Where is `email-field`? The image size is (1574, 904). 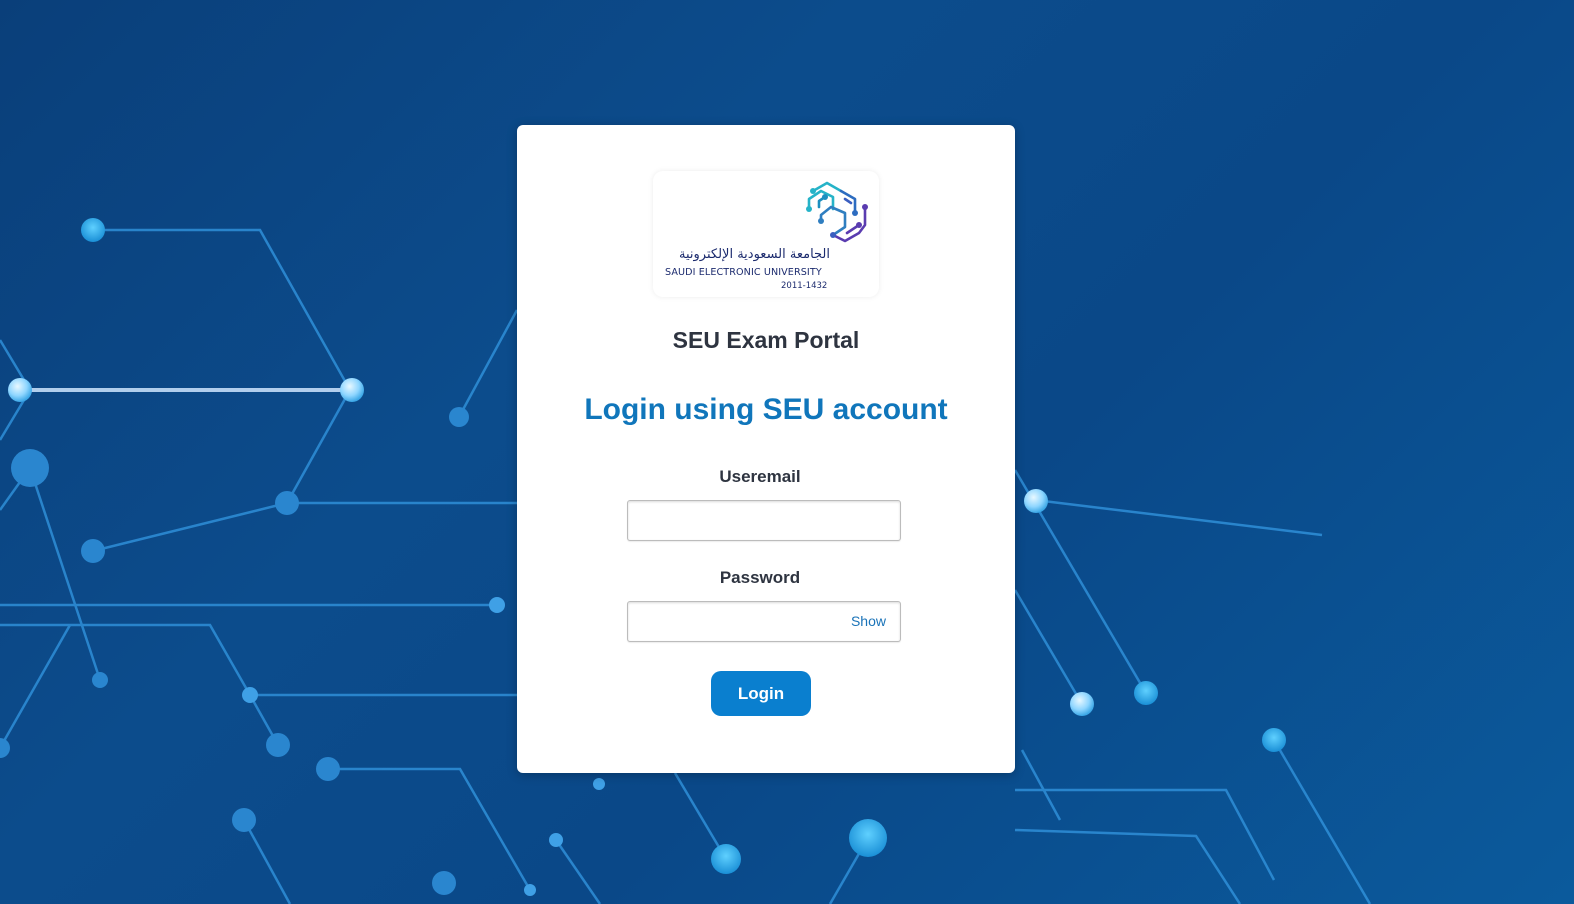 email-field is located at coordinates (764, 520).